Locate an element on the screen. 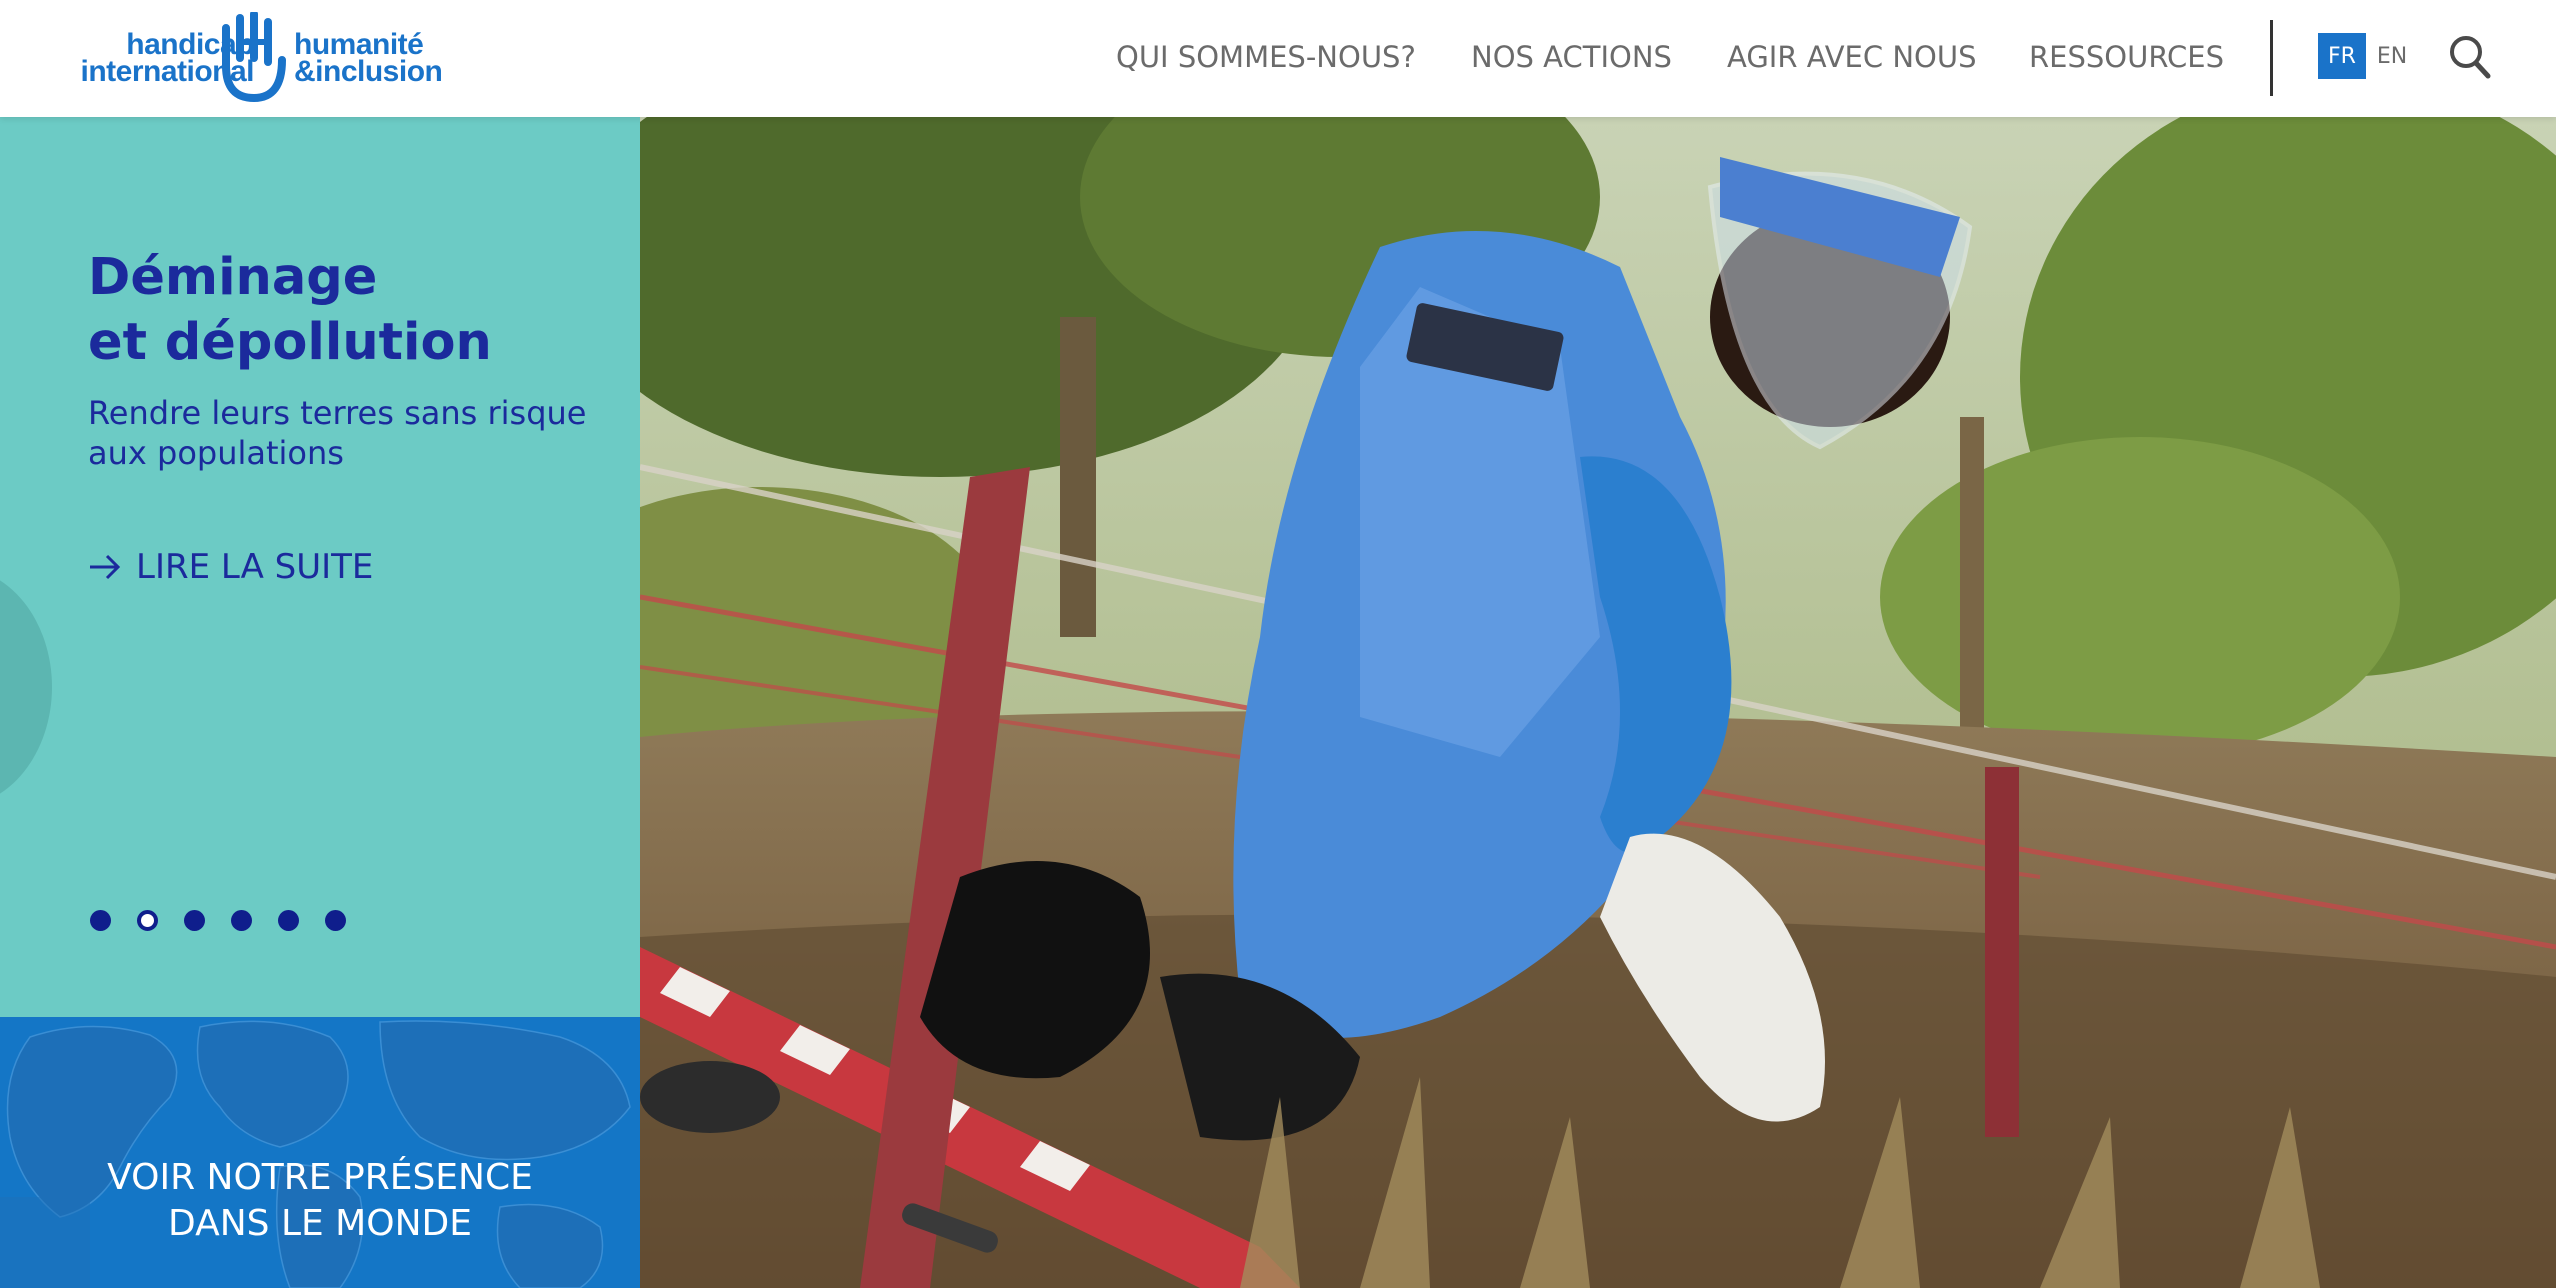 This screenshot has height=1288, width=2556. slide-subtitle-line1: Rendre leurs terres sans risque is located at coordinates (337, 413).